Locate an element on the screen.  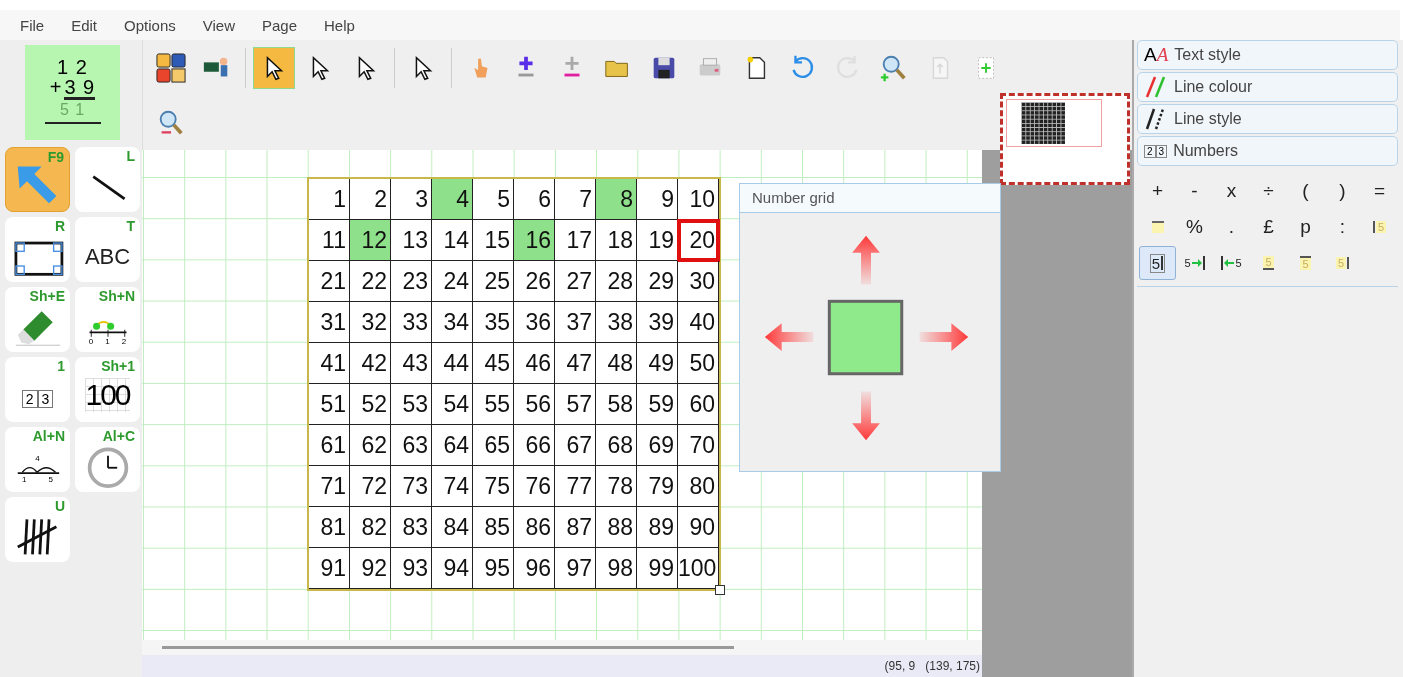
tool-button: Sh+E is located at coordinates (37, 319).